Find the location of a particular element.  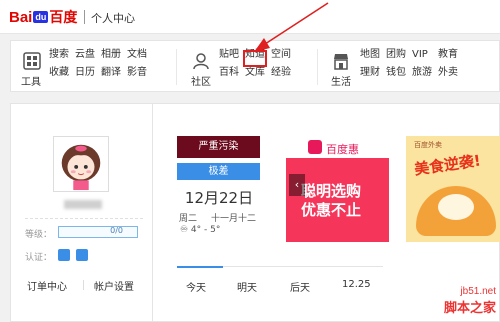

aqi-level-badge: 极差 is located at coordinates (218, 171).